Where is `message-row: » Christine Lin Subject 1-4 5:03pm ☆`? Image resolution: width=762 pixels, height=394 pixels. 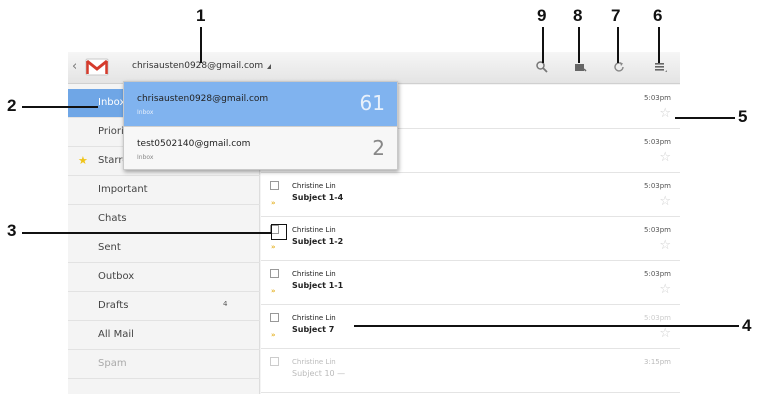
message-row: » Christine Lin Subject 1-4 5:03pm ☆ is located at coordinates (470, 195).